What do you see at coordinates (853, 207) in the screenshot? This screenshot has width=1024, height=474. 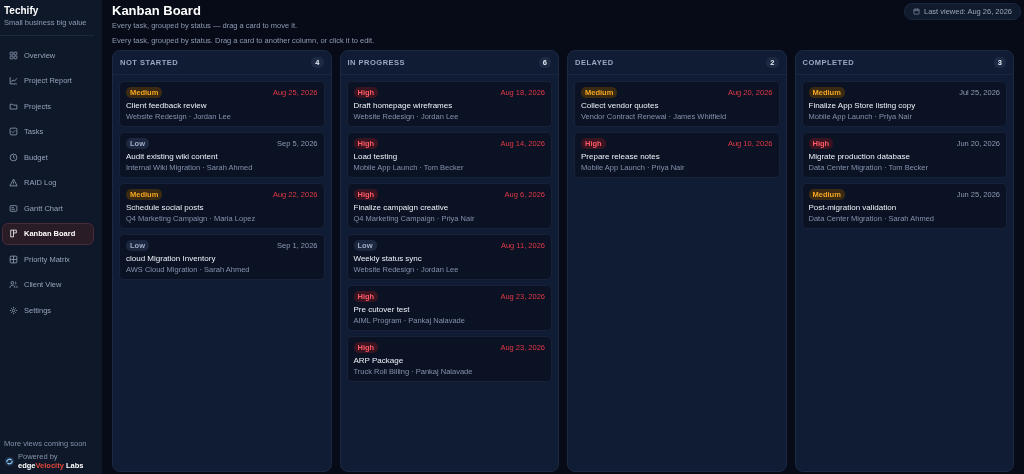 I see `task-title: Post-migration validation` at bounding box center [853, 207].